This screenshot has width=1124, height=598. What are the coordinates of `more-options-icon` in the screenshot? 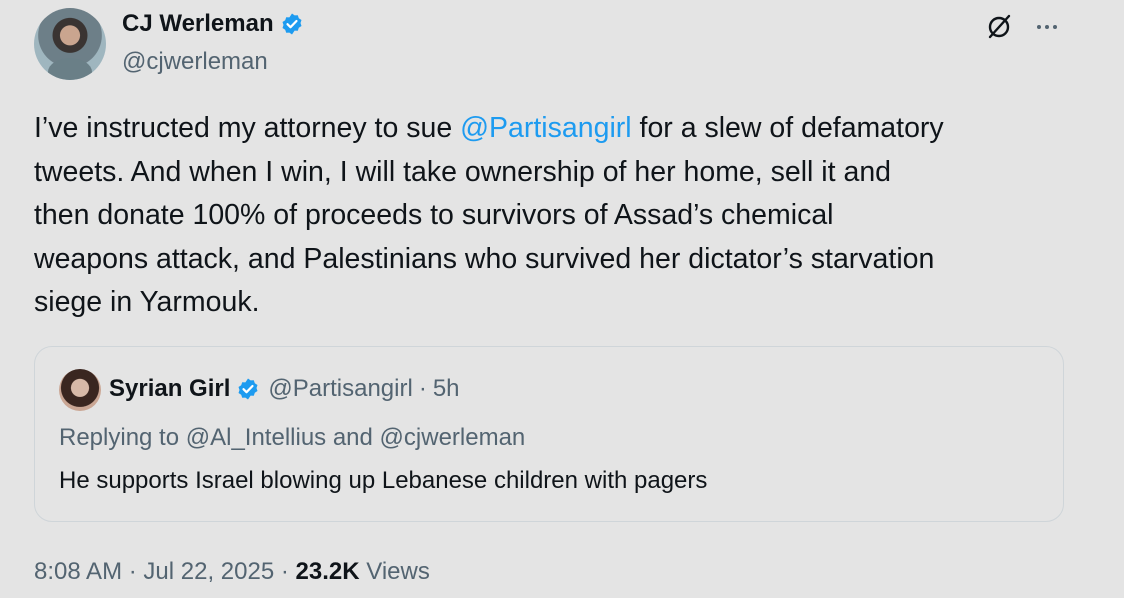 It's located at (1047, 27).